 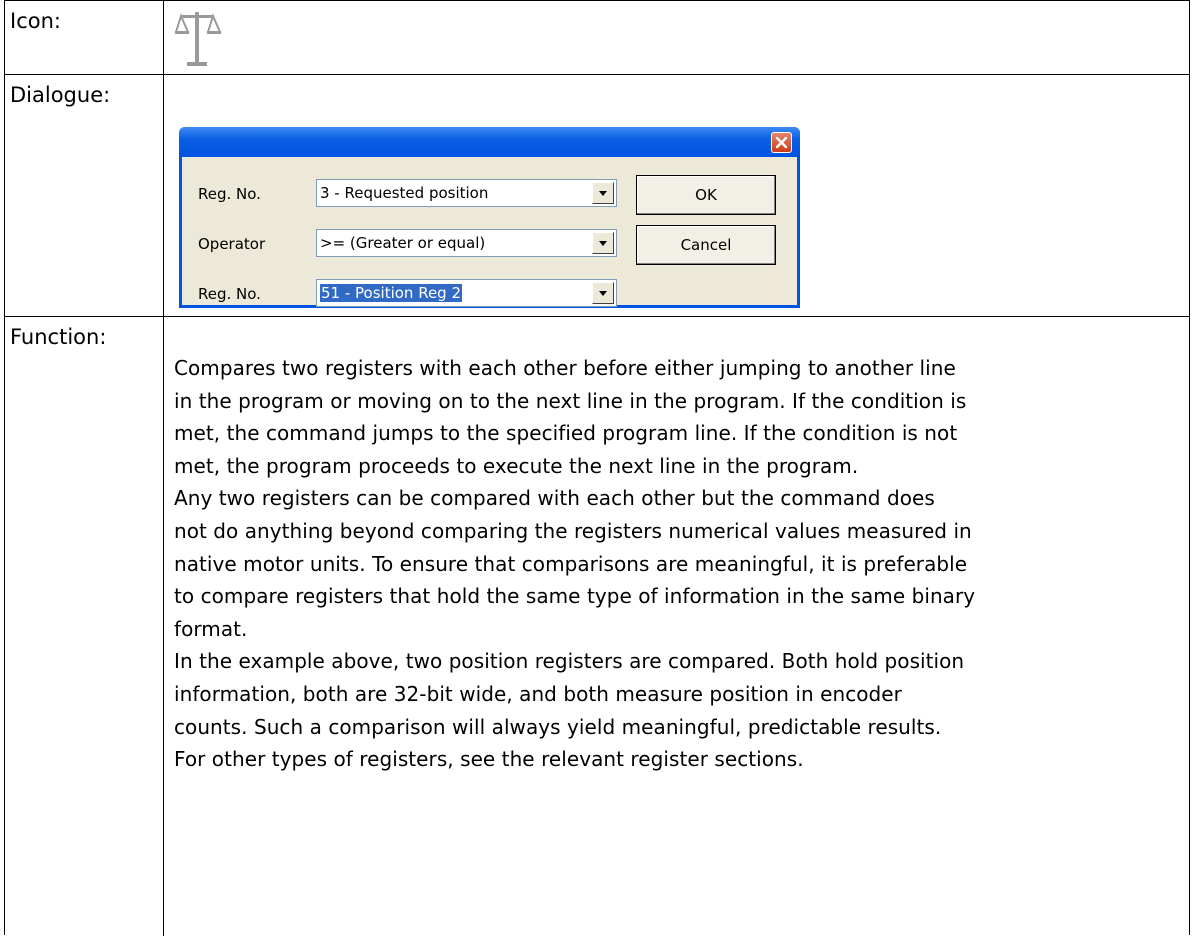 I want to click on column-divider, so click(x=163, y=468).